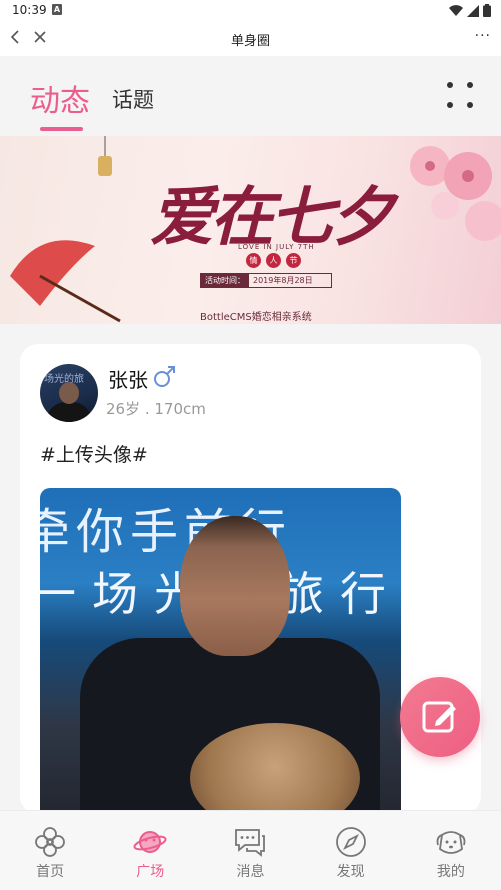  What do you see at coordinates (350, 872) in the screenshot?
I see `nav-label: 发现` at bounding box center [350, 872].